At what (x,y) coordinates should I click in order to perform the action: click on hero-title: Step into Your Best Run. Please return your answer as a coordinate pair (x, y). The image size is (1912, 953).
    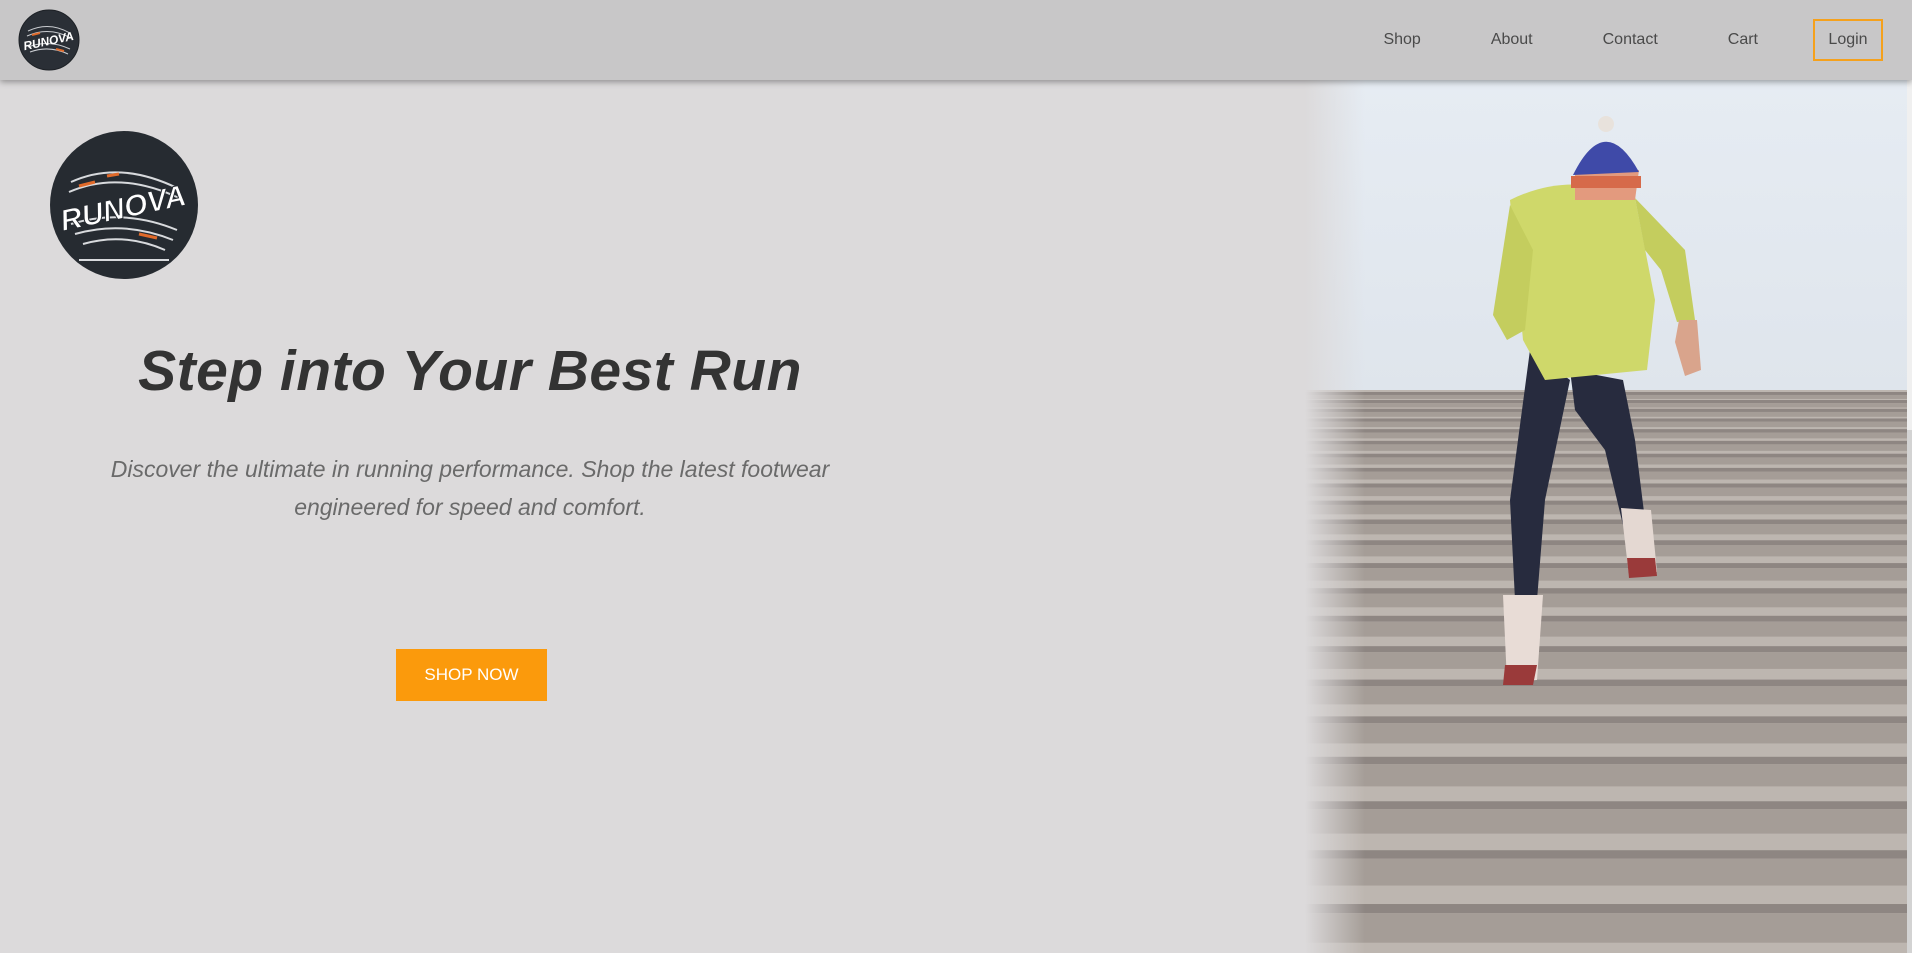
    Looking at the image, I should click on (470, 371).